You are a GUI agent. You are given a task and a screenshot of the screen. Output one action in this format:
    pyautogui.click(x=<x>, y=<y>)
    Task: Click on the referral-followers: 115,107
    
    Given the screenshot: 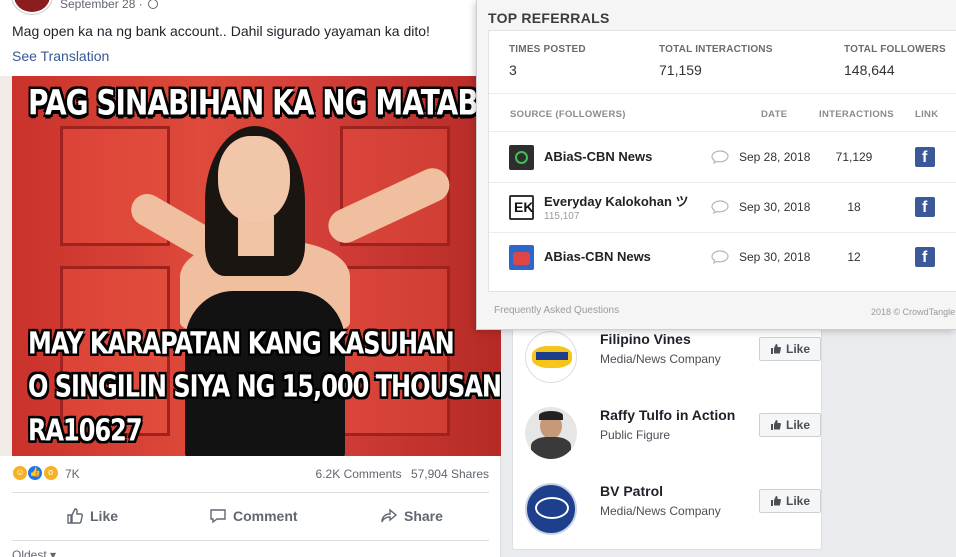 What is the action you would take?
    pyautogui.click(x=562, y=216)
    